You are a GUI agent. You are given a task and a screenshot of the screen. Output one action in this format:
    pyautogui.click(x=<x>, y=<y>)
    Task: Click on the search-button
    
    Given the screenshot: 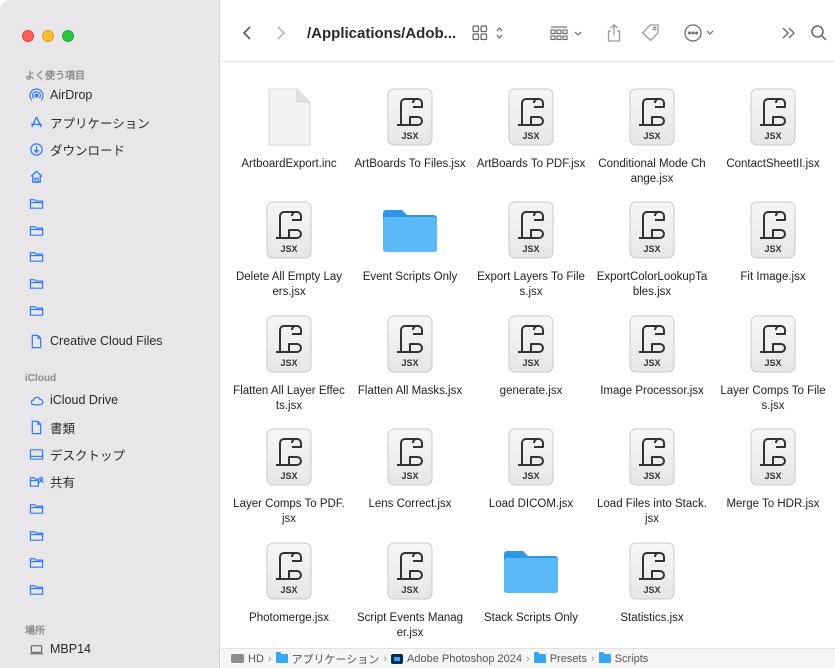 What is the action you would take?
    pyautogui.click(x=819, y=33)
    